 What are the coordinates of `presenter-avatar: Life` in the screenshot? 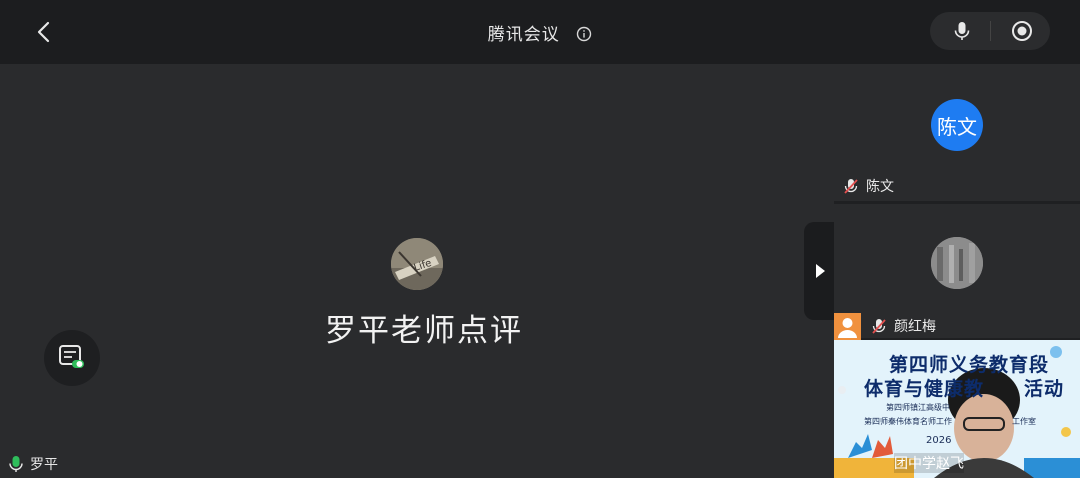 It's located at (417, 264).